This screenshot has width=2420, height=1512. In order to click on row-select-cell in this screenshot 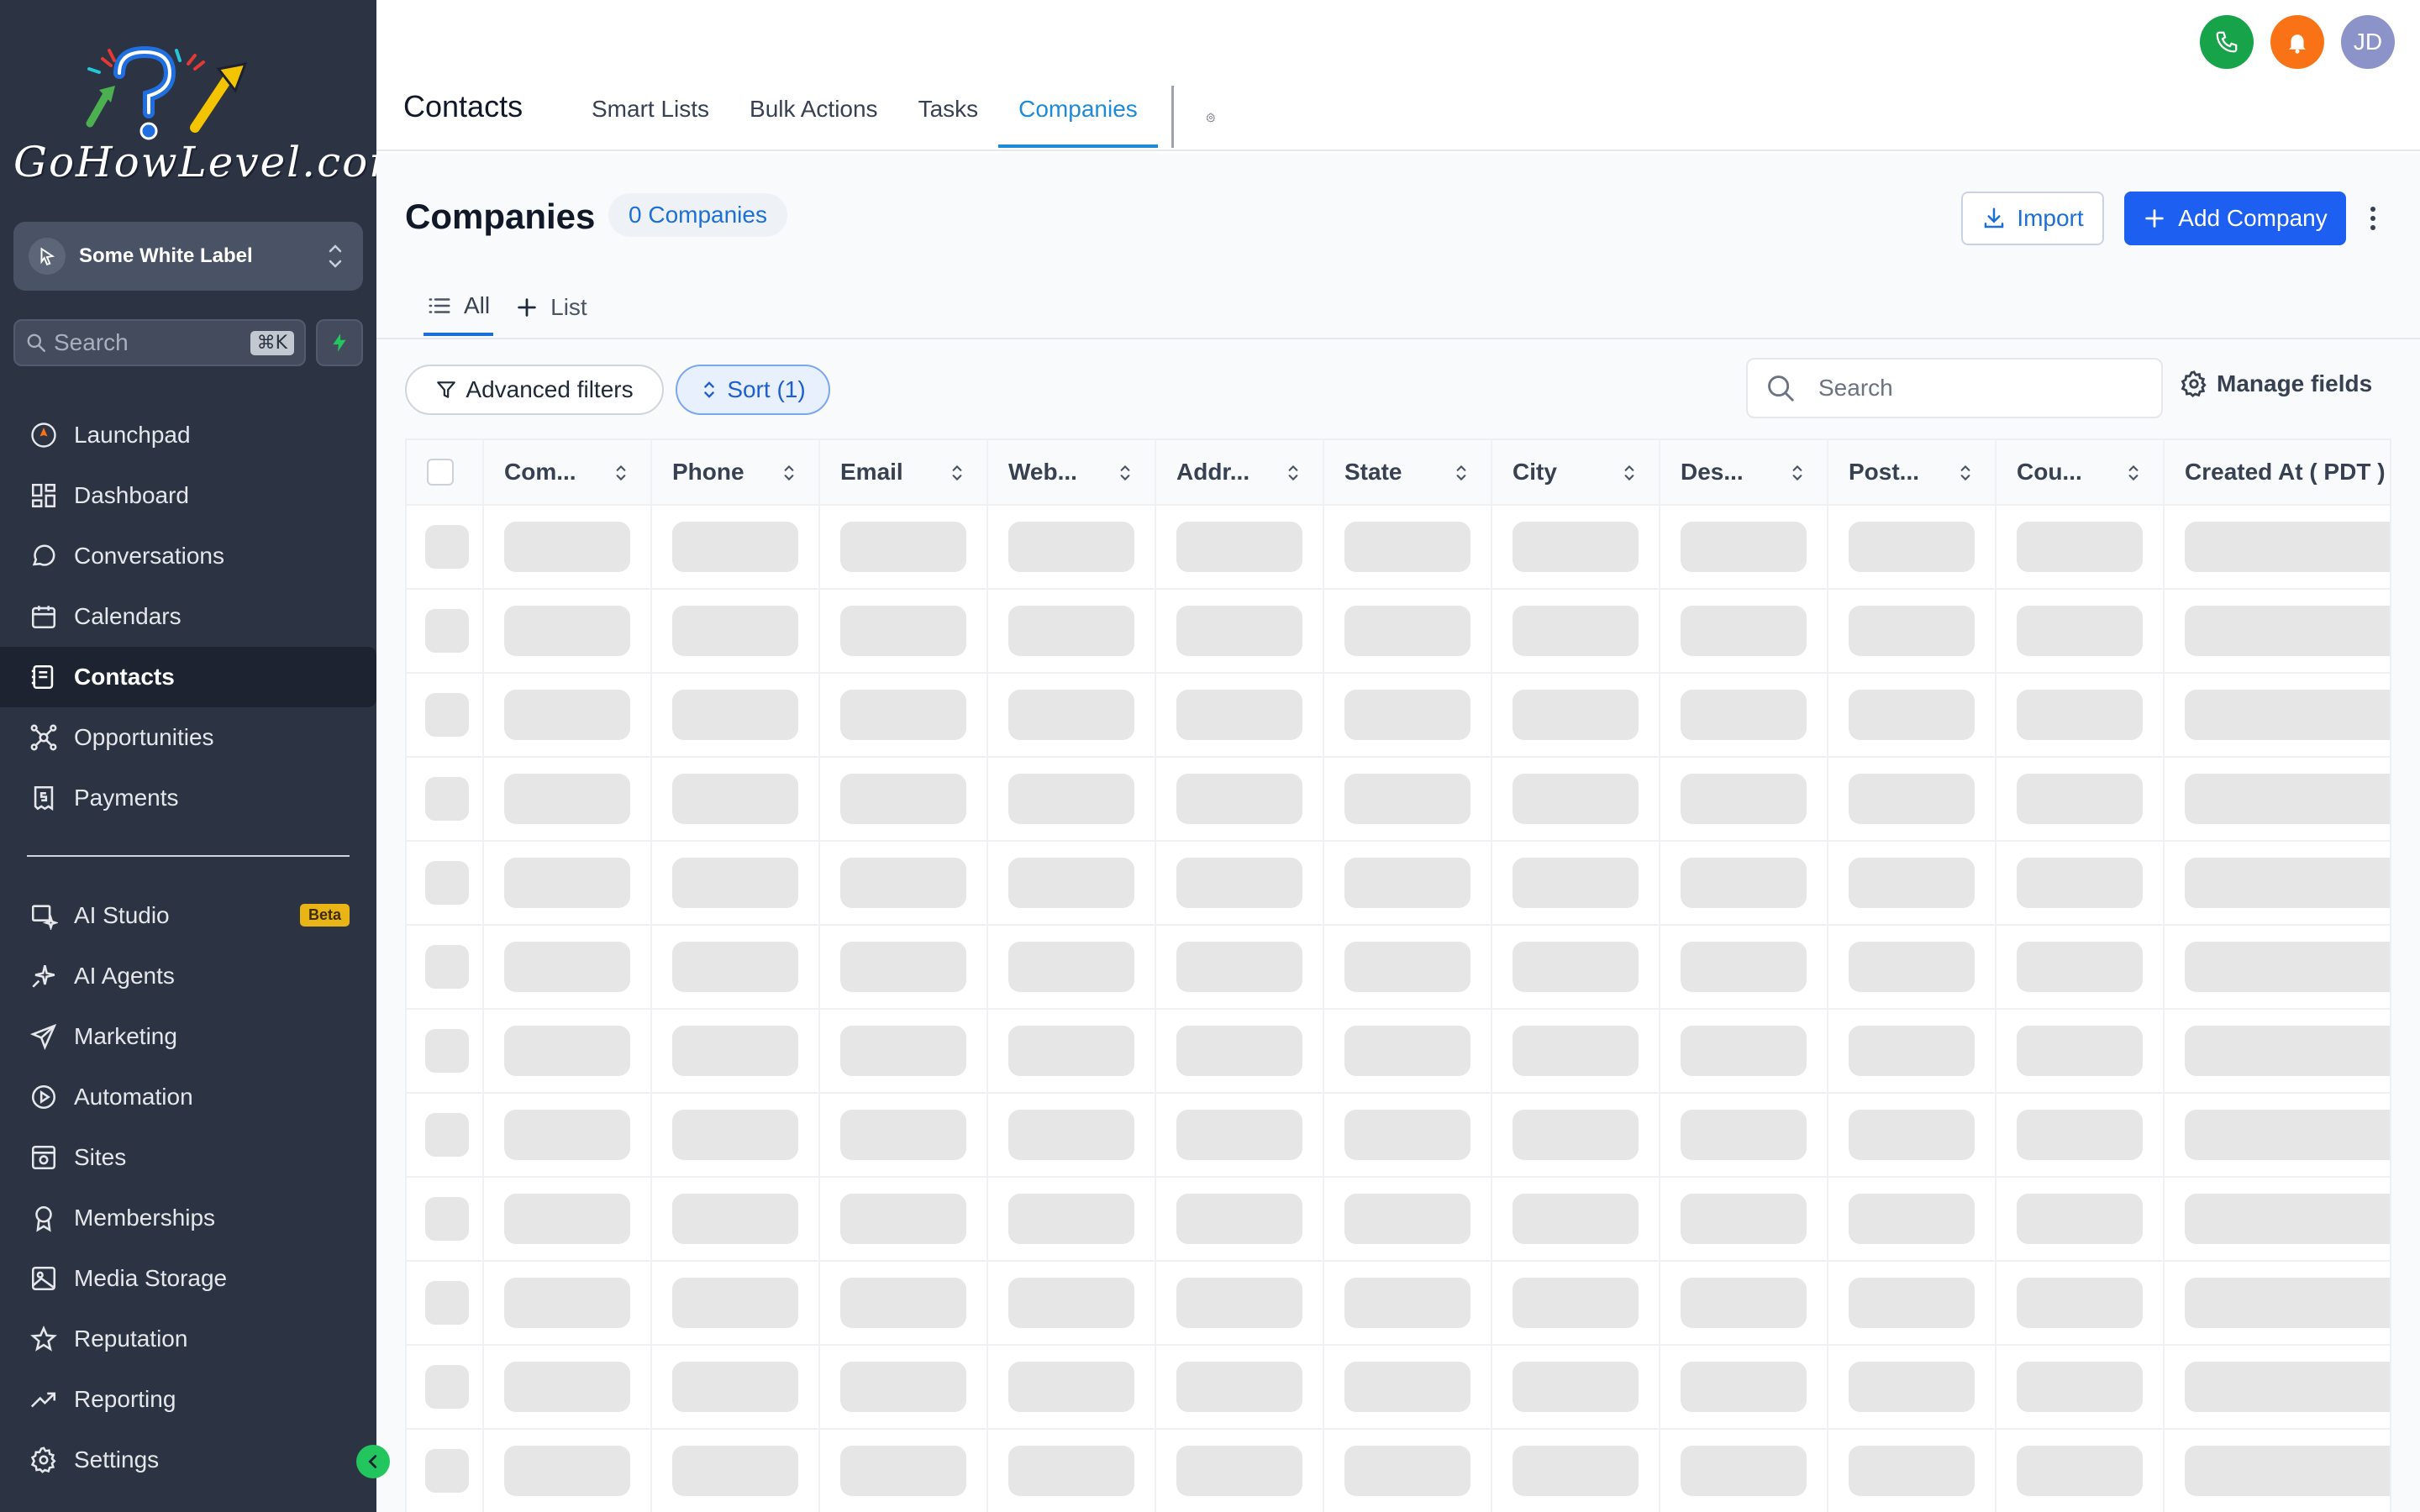, I will do `click(446, 715)`.